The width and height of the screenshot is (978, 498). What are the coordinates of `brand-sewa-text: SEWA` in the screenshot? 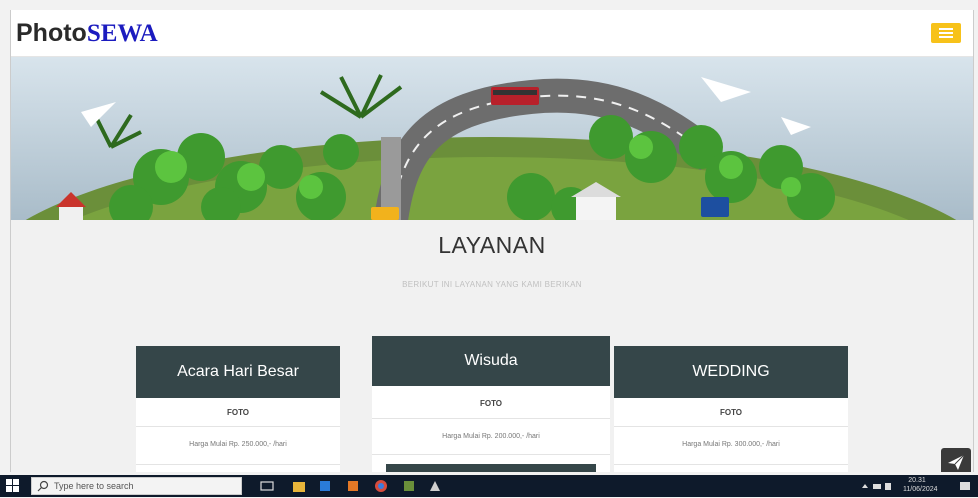 It's located at (122, 33).